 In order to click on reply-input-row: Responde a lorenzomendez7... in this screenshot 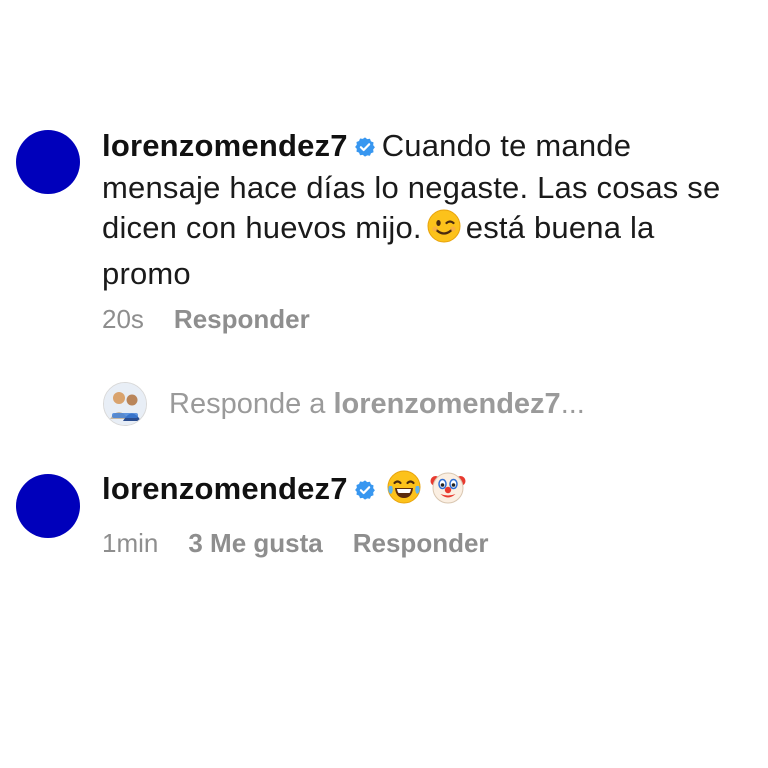, I will do `click(344, 404)`.